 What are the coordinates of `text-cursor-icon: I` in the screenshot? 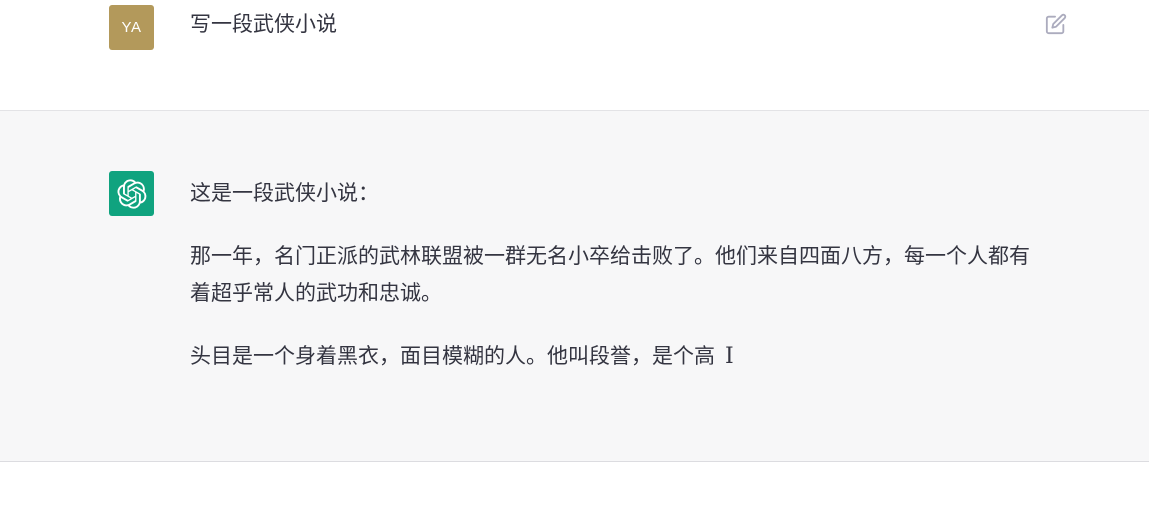 It's located at (729, 356).